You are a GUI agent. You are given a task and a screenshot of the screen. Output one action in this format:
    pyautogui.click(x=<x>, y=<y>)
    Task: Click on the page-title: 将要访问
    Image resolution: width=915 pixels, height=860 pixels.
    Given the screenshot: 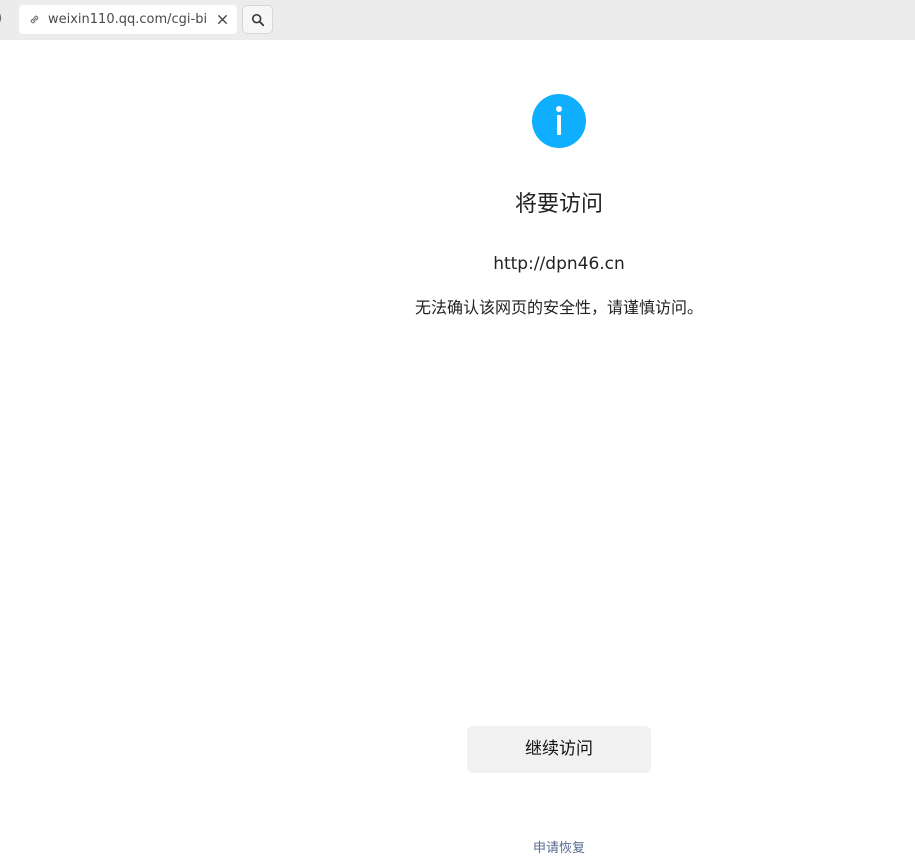 What is the action you would take?
    pyautogui.click(x=558, y=204)
    